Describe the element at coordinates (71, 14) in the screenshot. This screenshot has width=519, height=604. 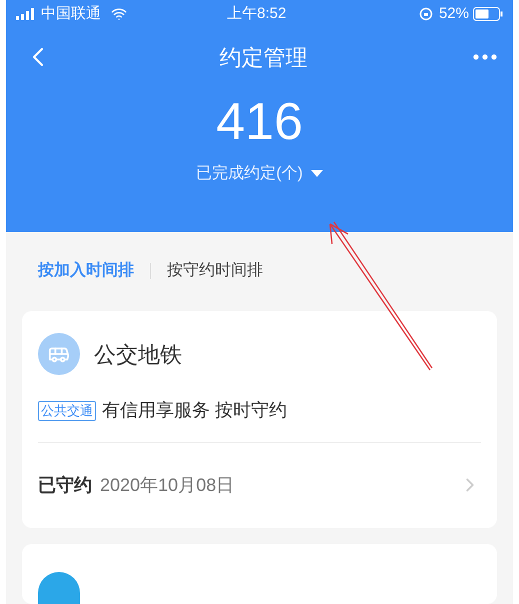
I see `carrier-name: 中国联通` at that location.